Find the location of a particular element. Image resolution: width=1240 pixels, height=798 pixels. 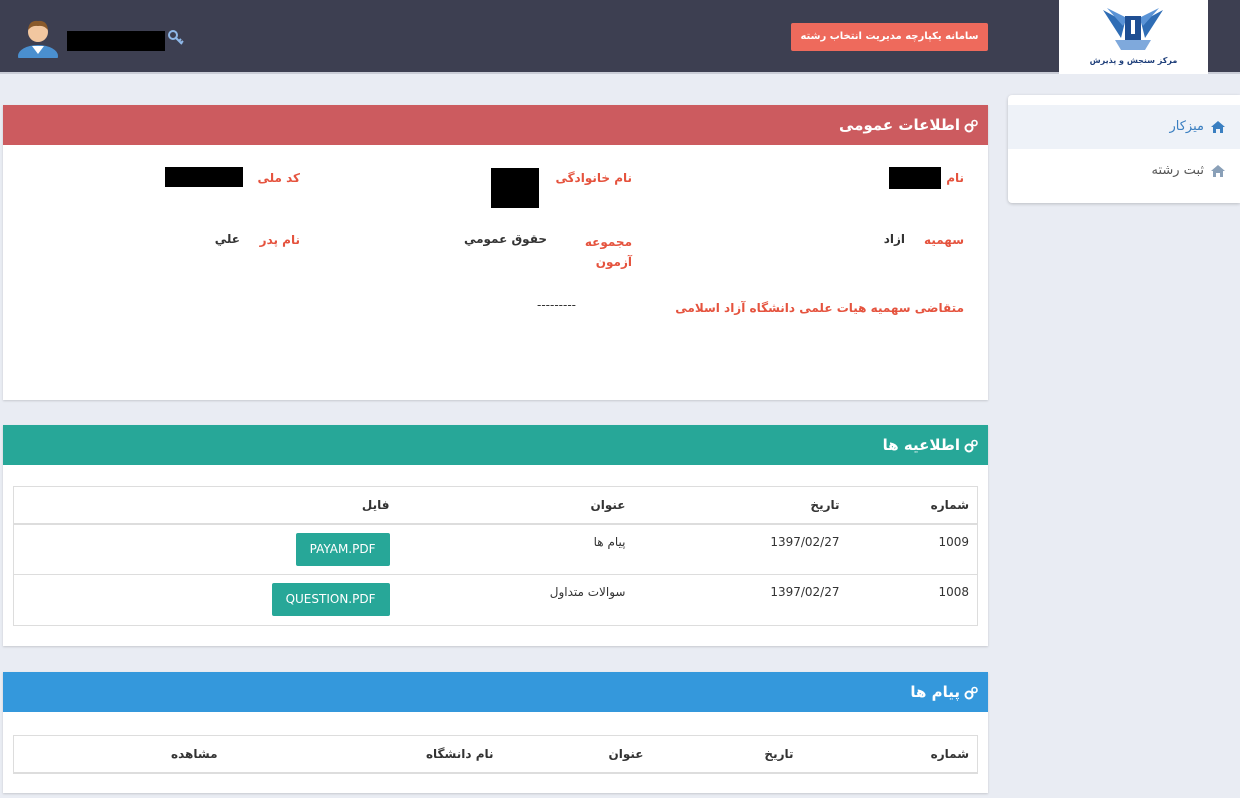

table-header-row: شماره تاریخ عنوان نام دانشگاه مشاهده is located at coordinates (495, 754).